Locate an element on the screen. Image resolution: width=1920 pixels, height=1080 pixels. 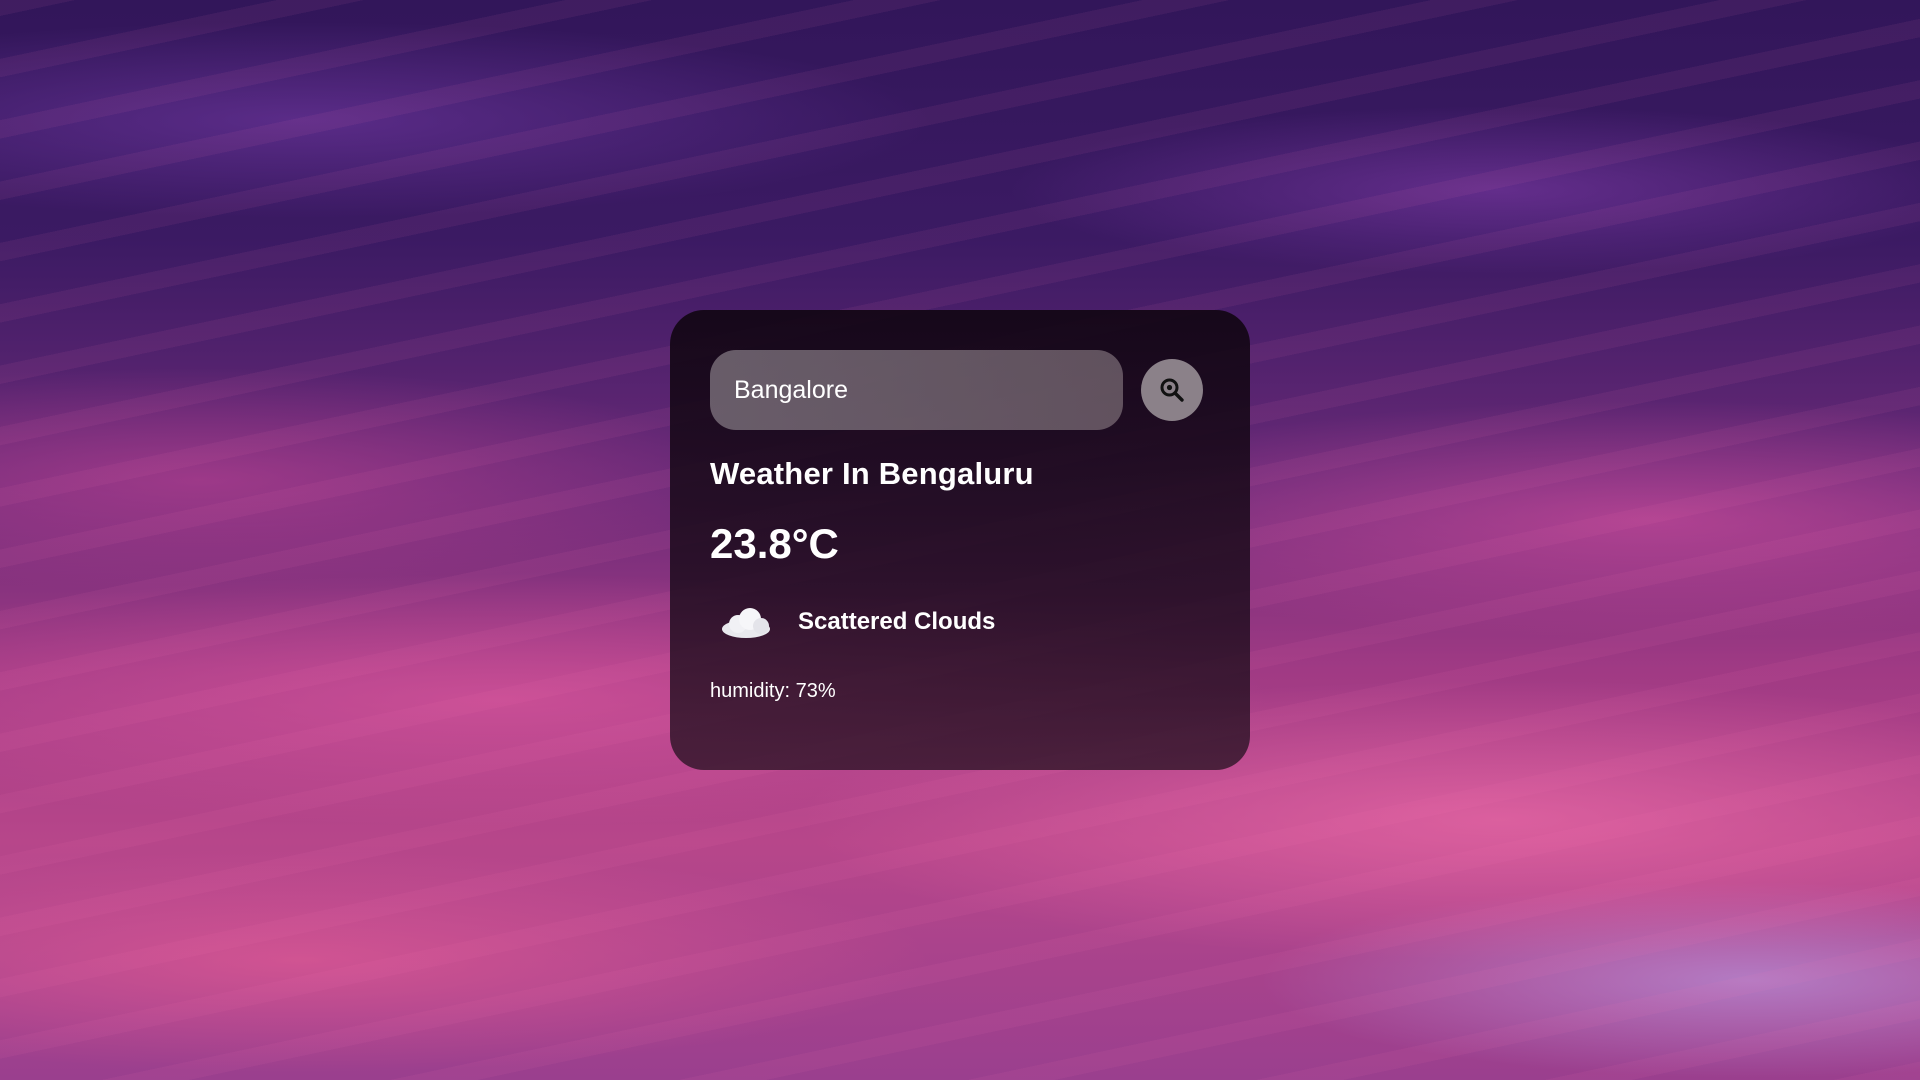
condition-row: Scattered Clouds is located at coordinates (960, 622).